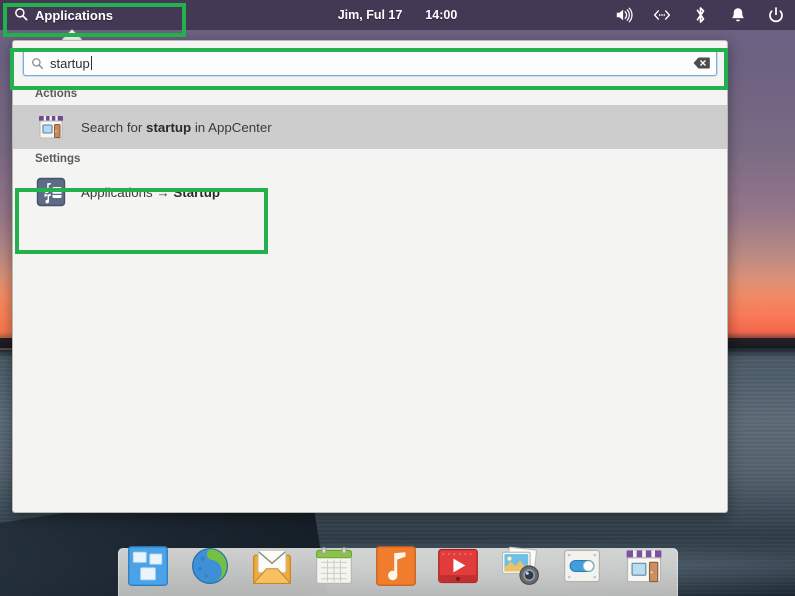  Describe the element at coordinates (196, 192) in the screenshot. I see `settings-name-label: Startup` at that location.